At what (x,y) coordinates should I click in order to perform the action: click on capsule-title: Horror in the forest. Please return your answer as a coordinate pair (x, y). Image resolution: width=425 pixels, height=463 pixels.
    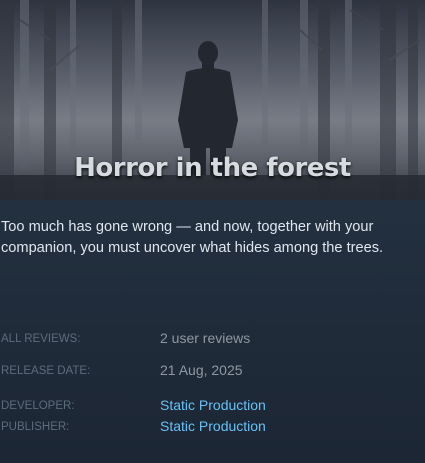
    Looking at the image, I should click on (212, 168).